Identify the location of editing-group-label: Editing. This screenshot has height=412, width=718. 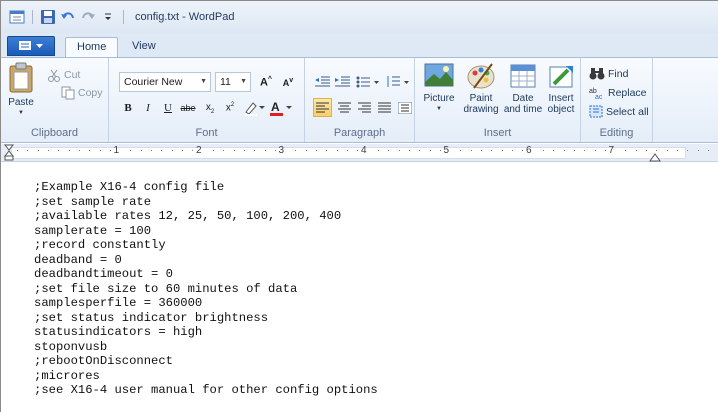
(616, 133).